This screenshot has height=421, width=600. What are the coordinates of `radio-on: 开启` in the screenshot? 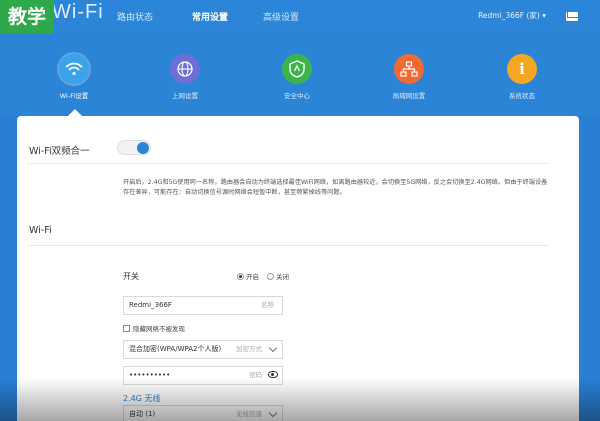 It's located at (248, 276).